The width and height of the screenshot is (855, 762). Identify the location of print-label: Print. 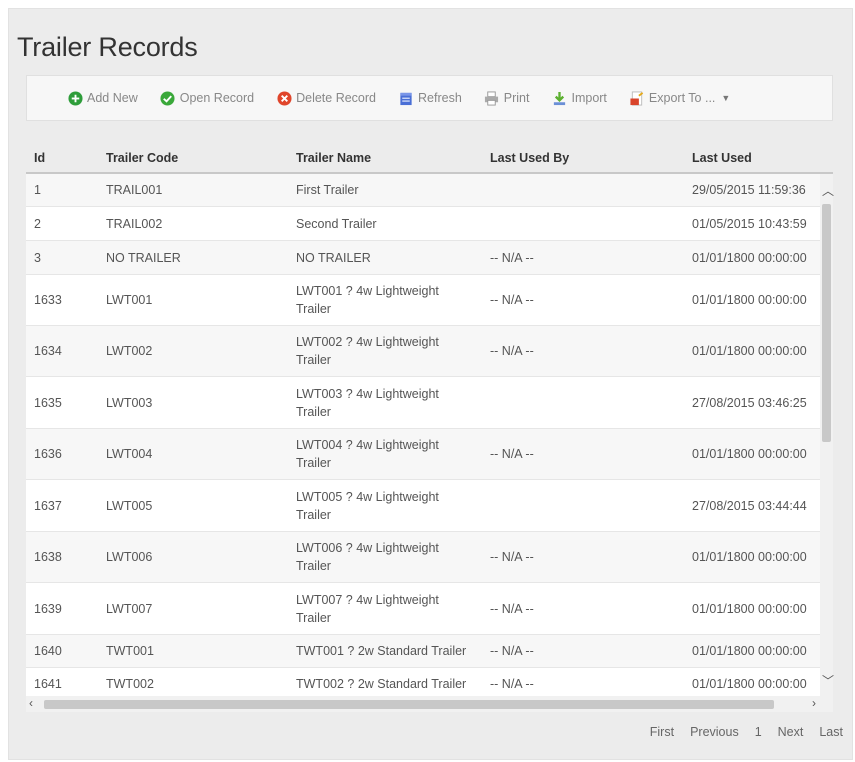
(516, 98).